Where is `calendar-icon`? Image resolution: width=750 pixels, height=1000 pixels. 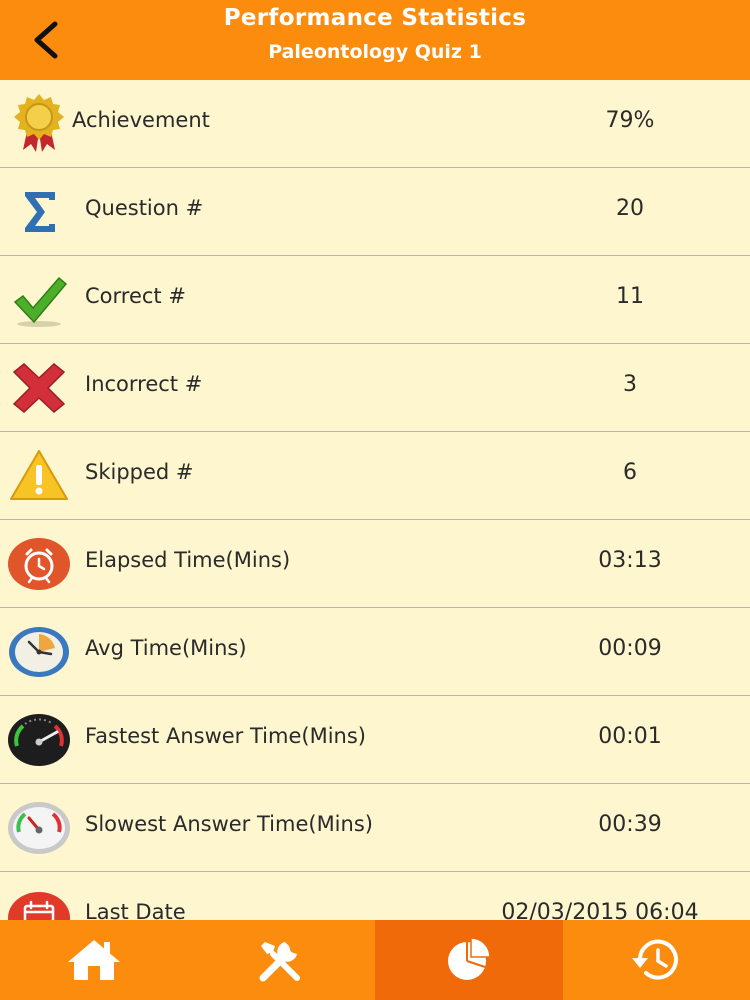 calendar-icon is located at coordinates (39, 902).